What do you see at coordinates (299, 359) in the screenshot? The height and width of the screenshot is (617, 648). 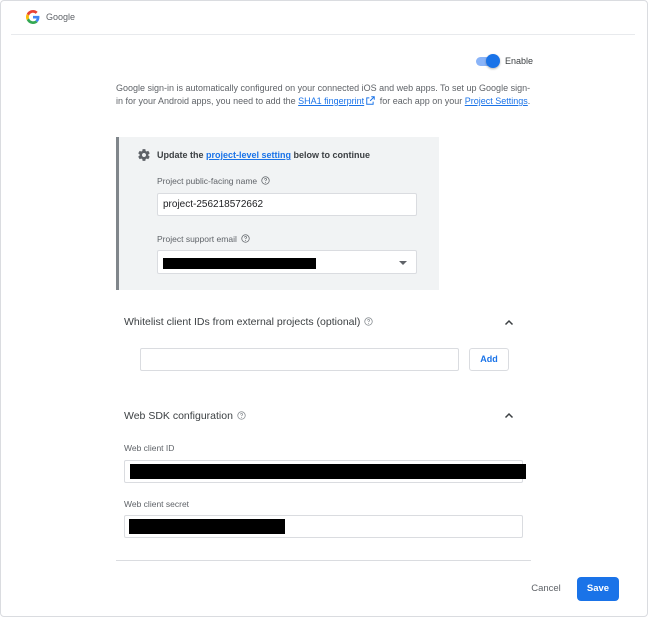 I see `whitelist-client-id-input` at bounding box center [299, 359].